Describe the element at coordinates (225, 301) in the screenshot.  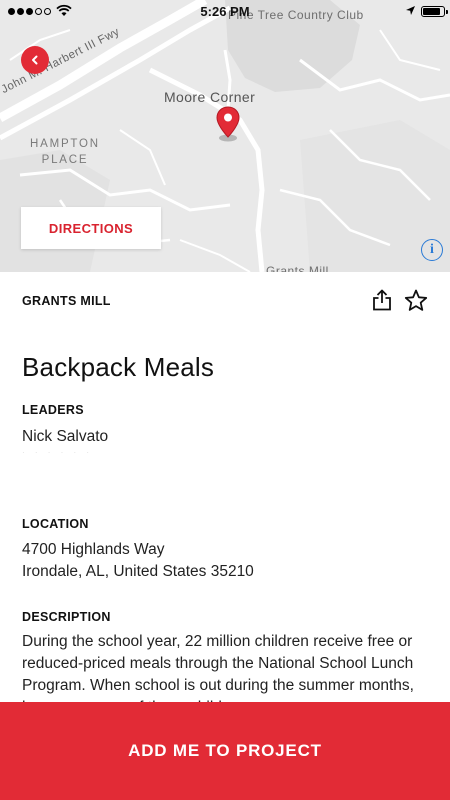
I see `organization-row: GRANTS MILL` at that location.